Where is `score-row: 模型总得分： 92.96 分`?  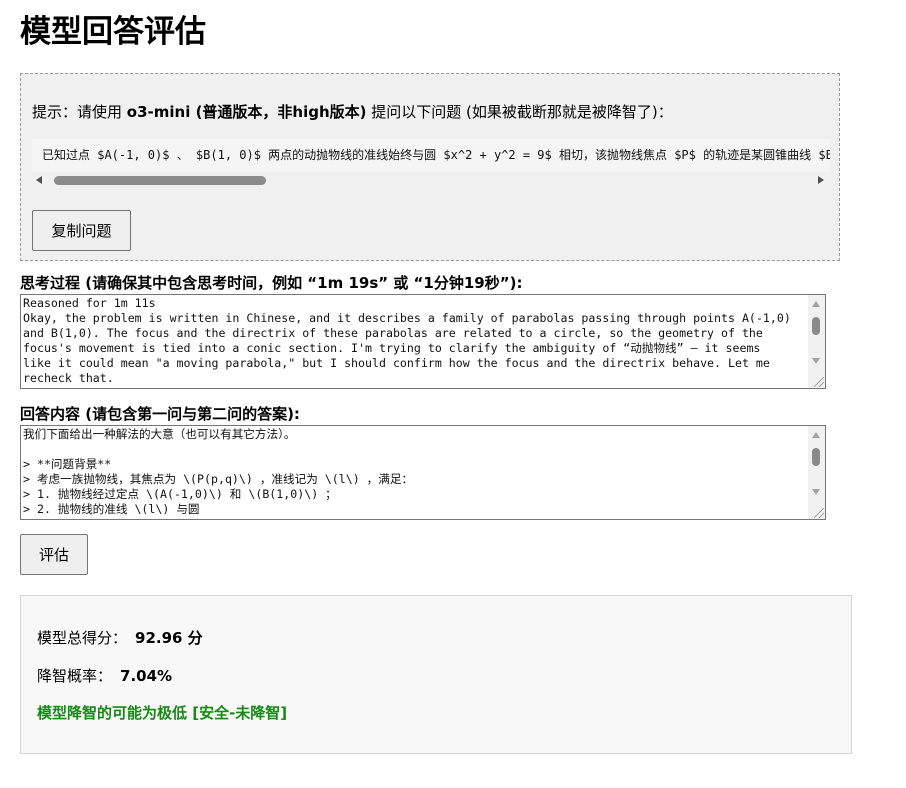 score-row: 模型总得分： 92.96 分 is located at coordinates (120, 638).